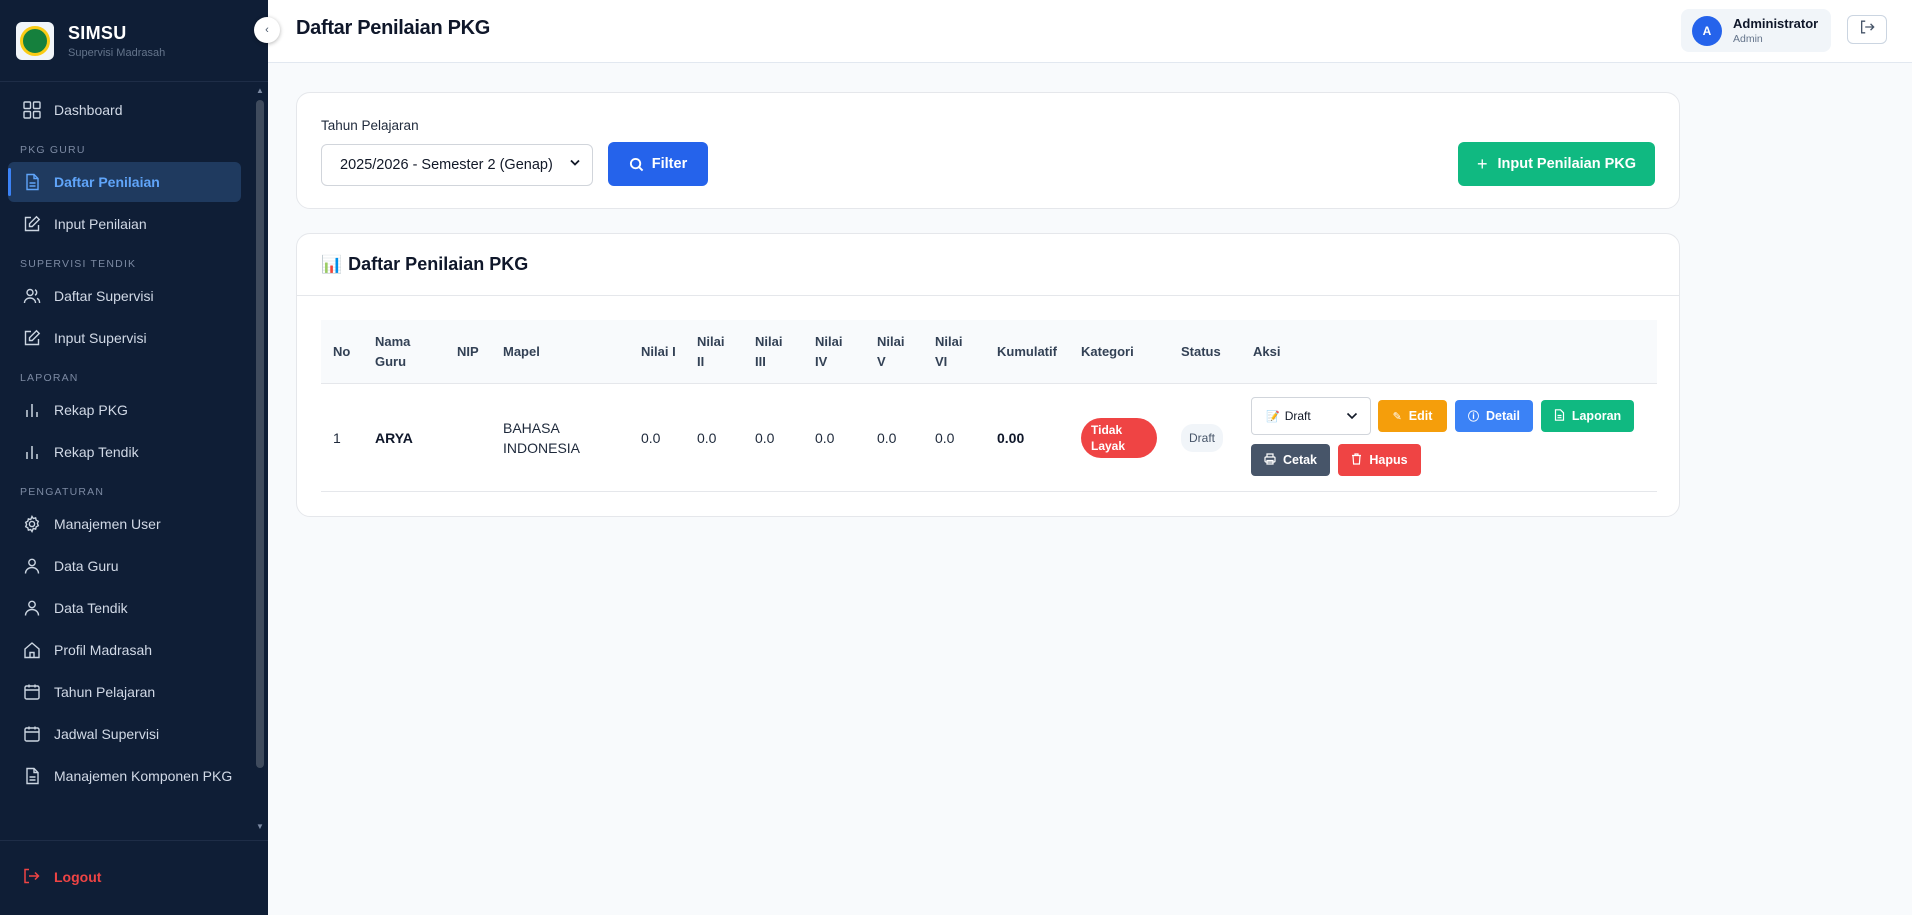 This screenshot has width=1912, height=915. What do you see at coordinates (32, 650) in the screenshot?
I see `home-icon` at bounding box center [32, 650].